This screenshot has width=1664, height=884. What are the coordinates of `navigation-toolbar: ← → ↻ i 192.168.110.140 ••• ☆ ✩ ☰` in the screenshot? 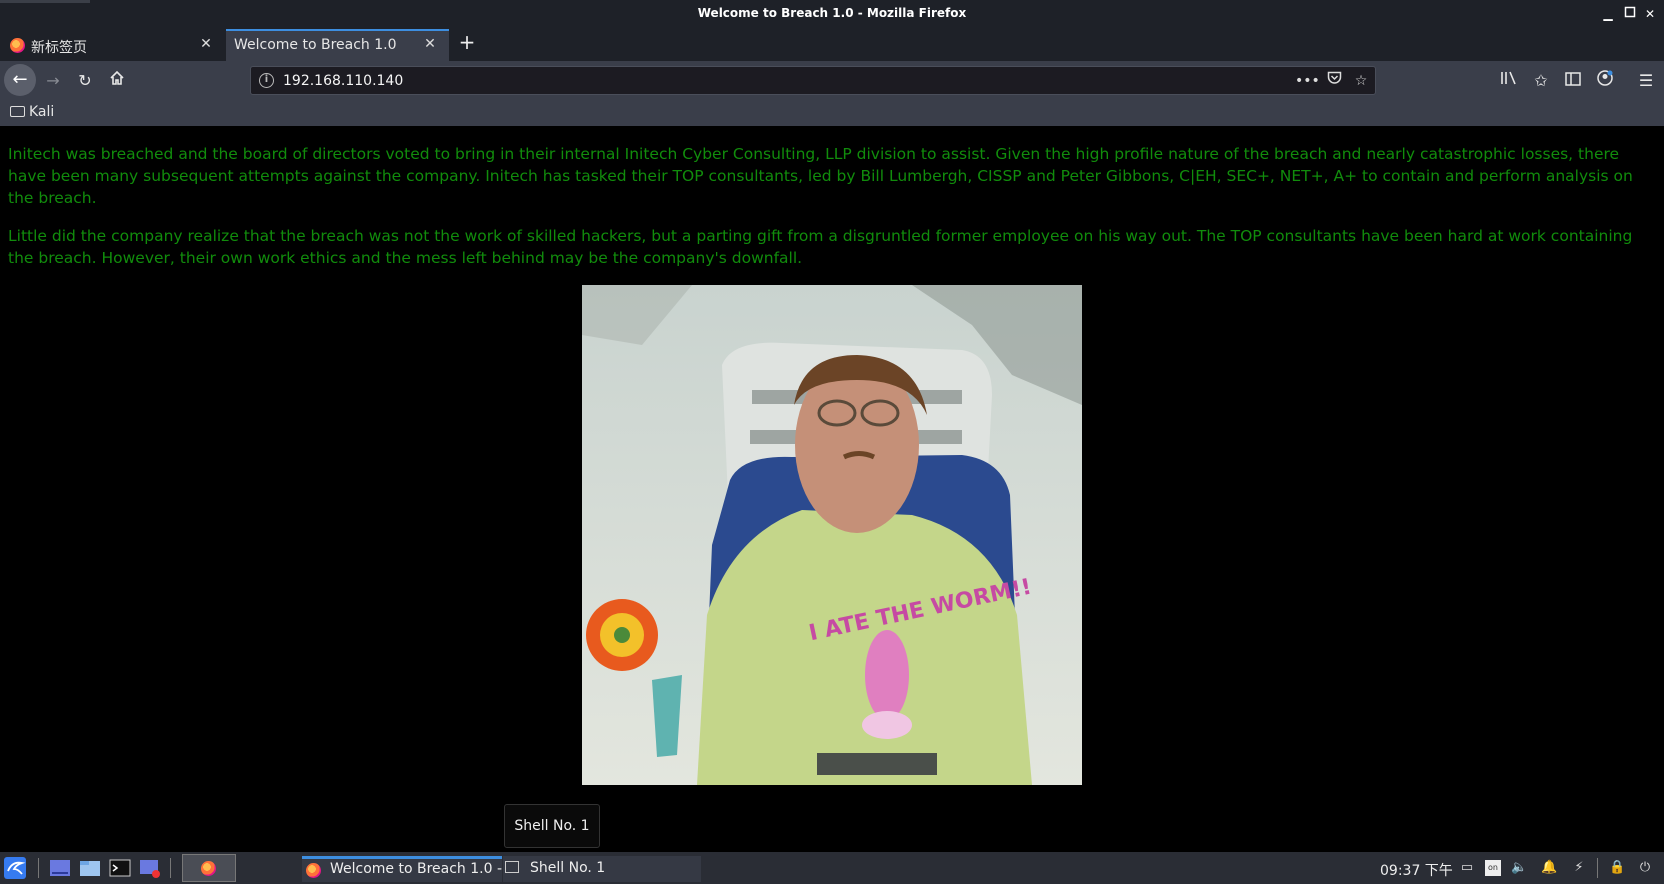 It's located at (832, 81).